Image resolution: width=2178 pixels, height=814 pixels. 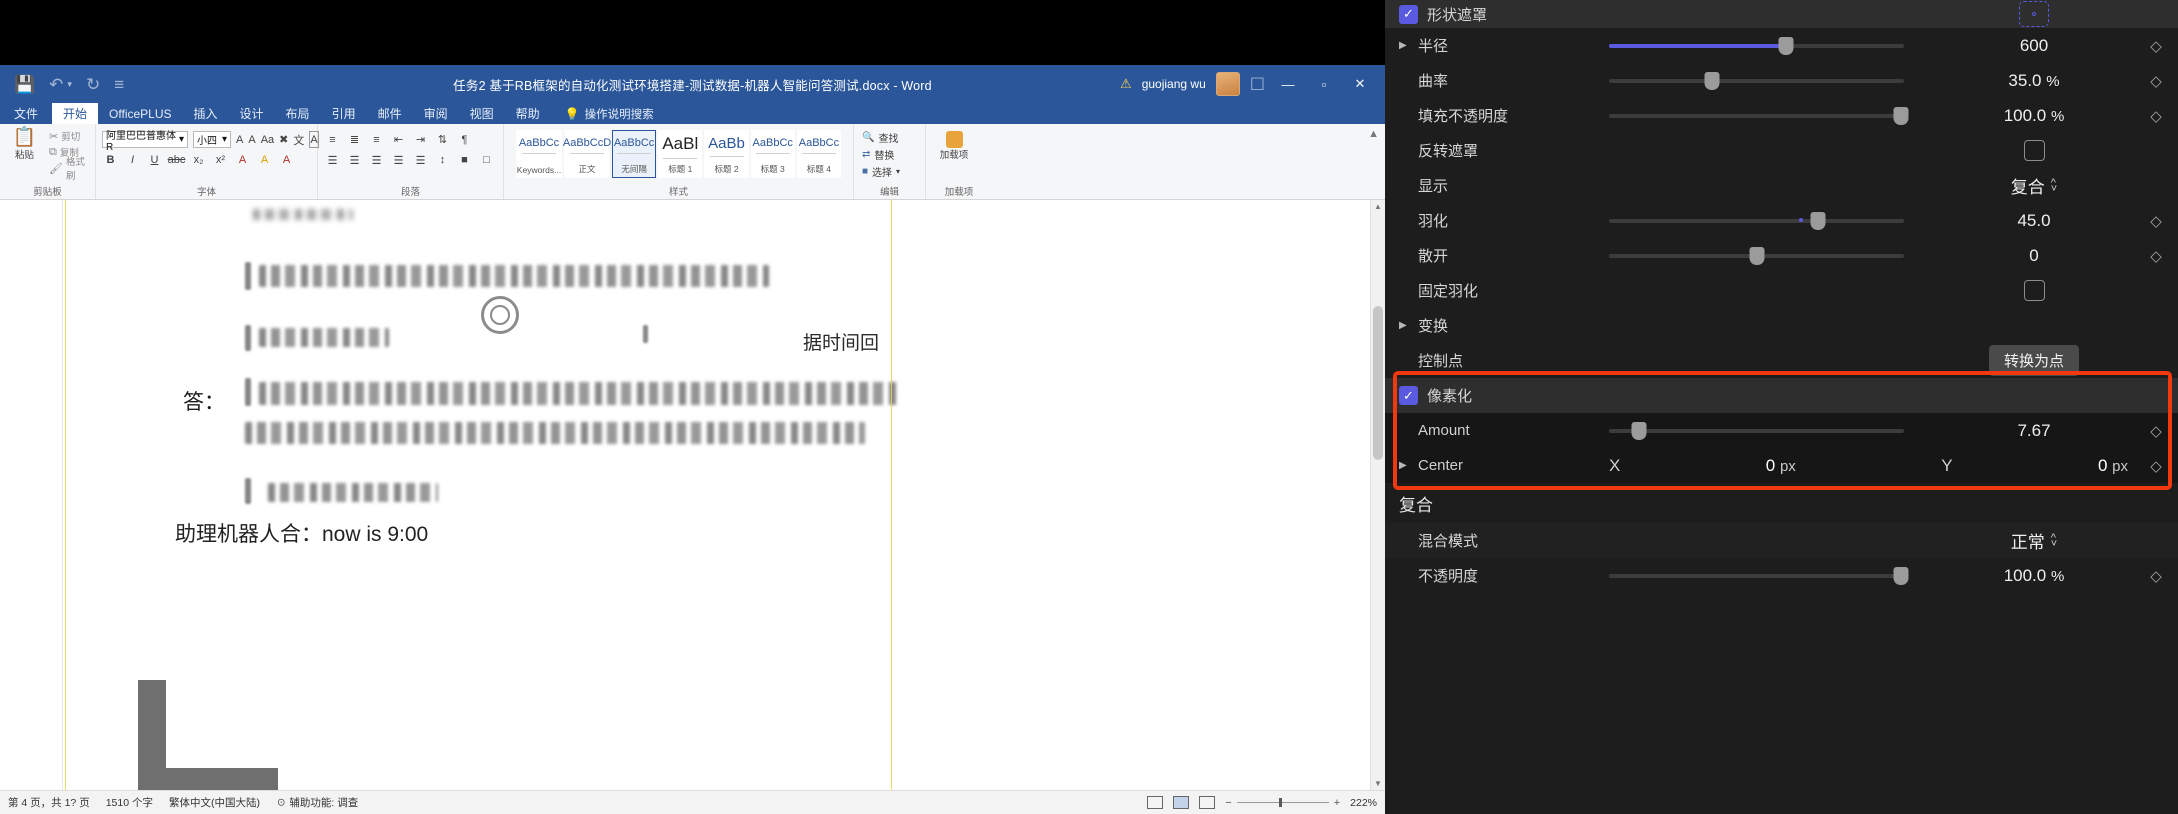 I want to click on minimize-button: —, so click(x=1288, y=84).